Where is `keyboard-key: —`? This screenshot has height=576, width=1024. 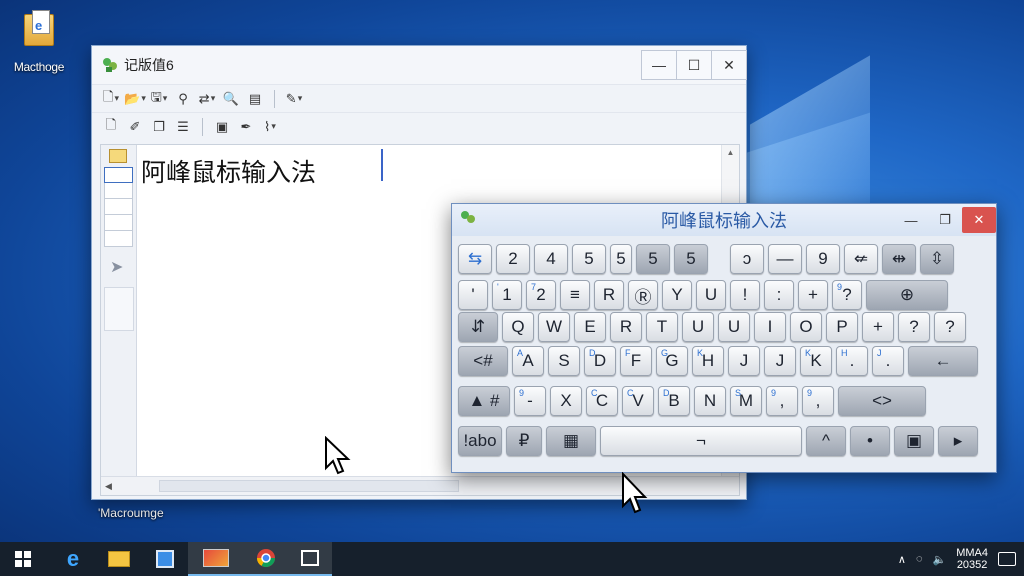 keyboard-key: — is located at coordinates (785, 259).